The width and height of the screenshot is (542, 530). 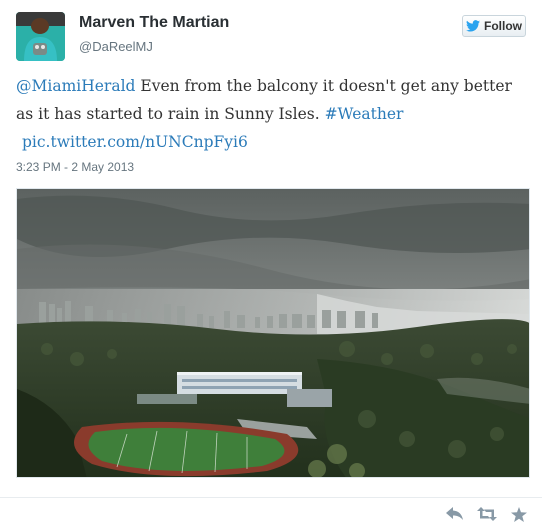 I want to click on hashtag-link: #Weather, so click(x=364, y=114).